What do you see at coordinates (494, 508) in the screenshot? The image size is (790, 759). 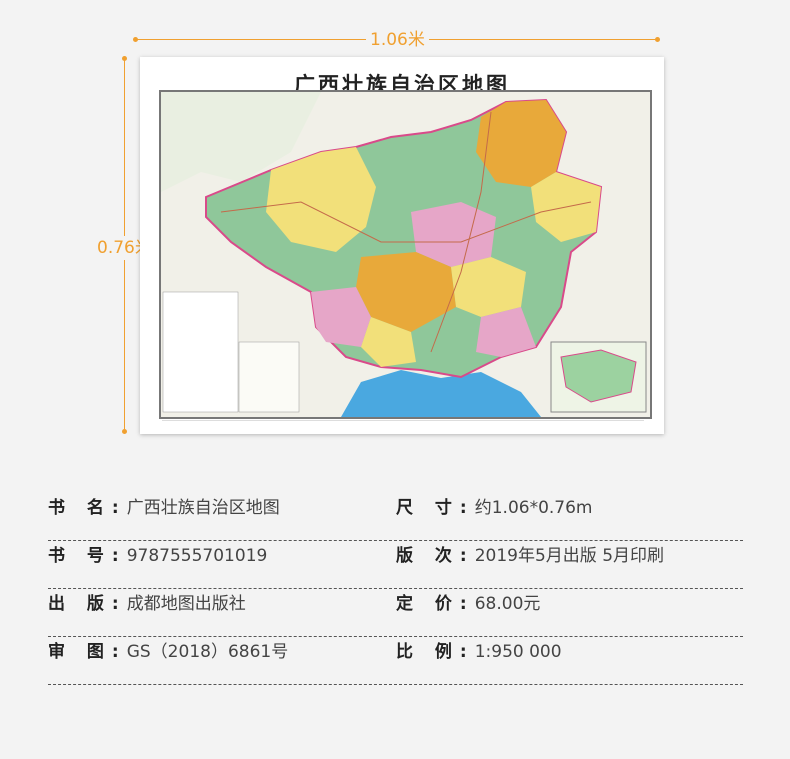 I see `spec-size: 尺 寸:约1.06*0.76m` at bounding box center [494, 508].